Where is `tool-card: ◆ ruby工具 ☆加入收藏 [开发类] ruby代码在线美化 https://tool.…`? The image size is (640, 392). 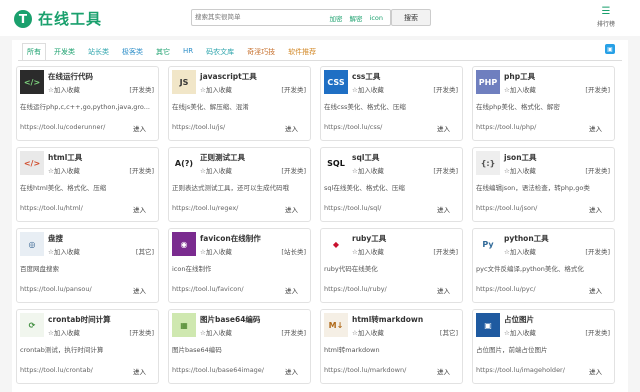 tool-card: ◆ ruby工具 ☆加入收藏 [开发类] ruby代码在线美化 https://tool.… is located at coordinates (391, 265).